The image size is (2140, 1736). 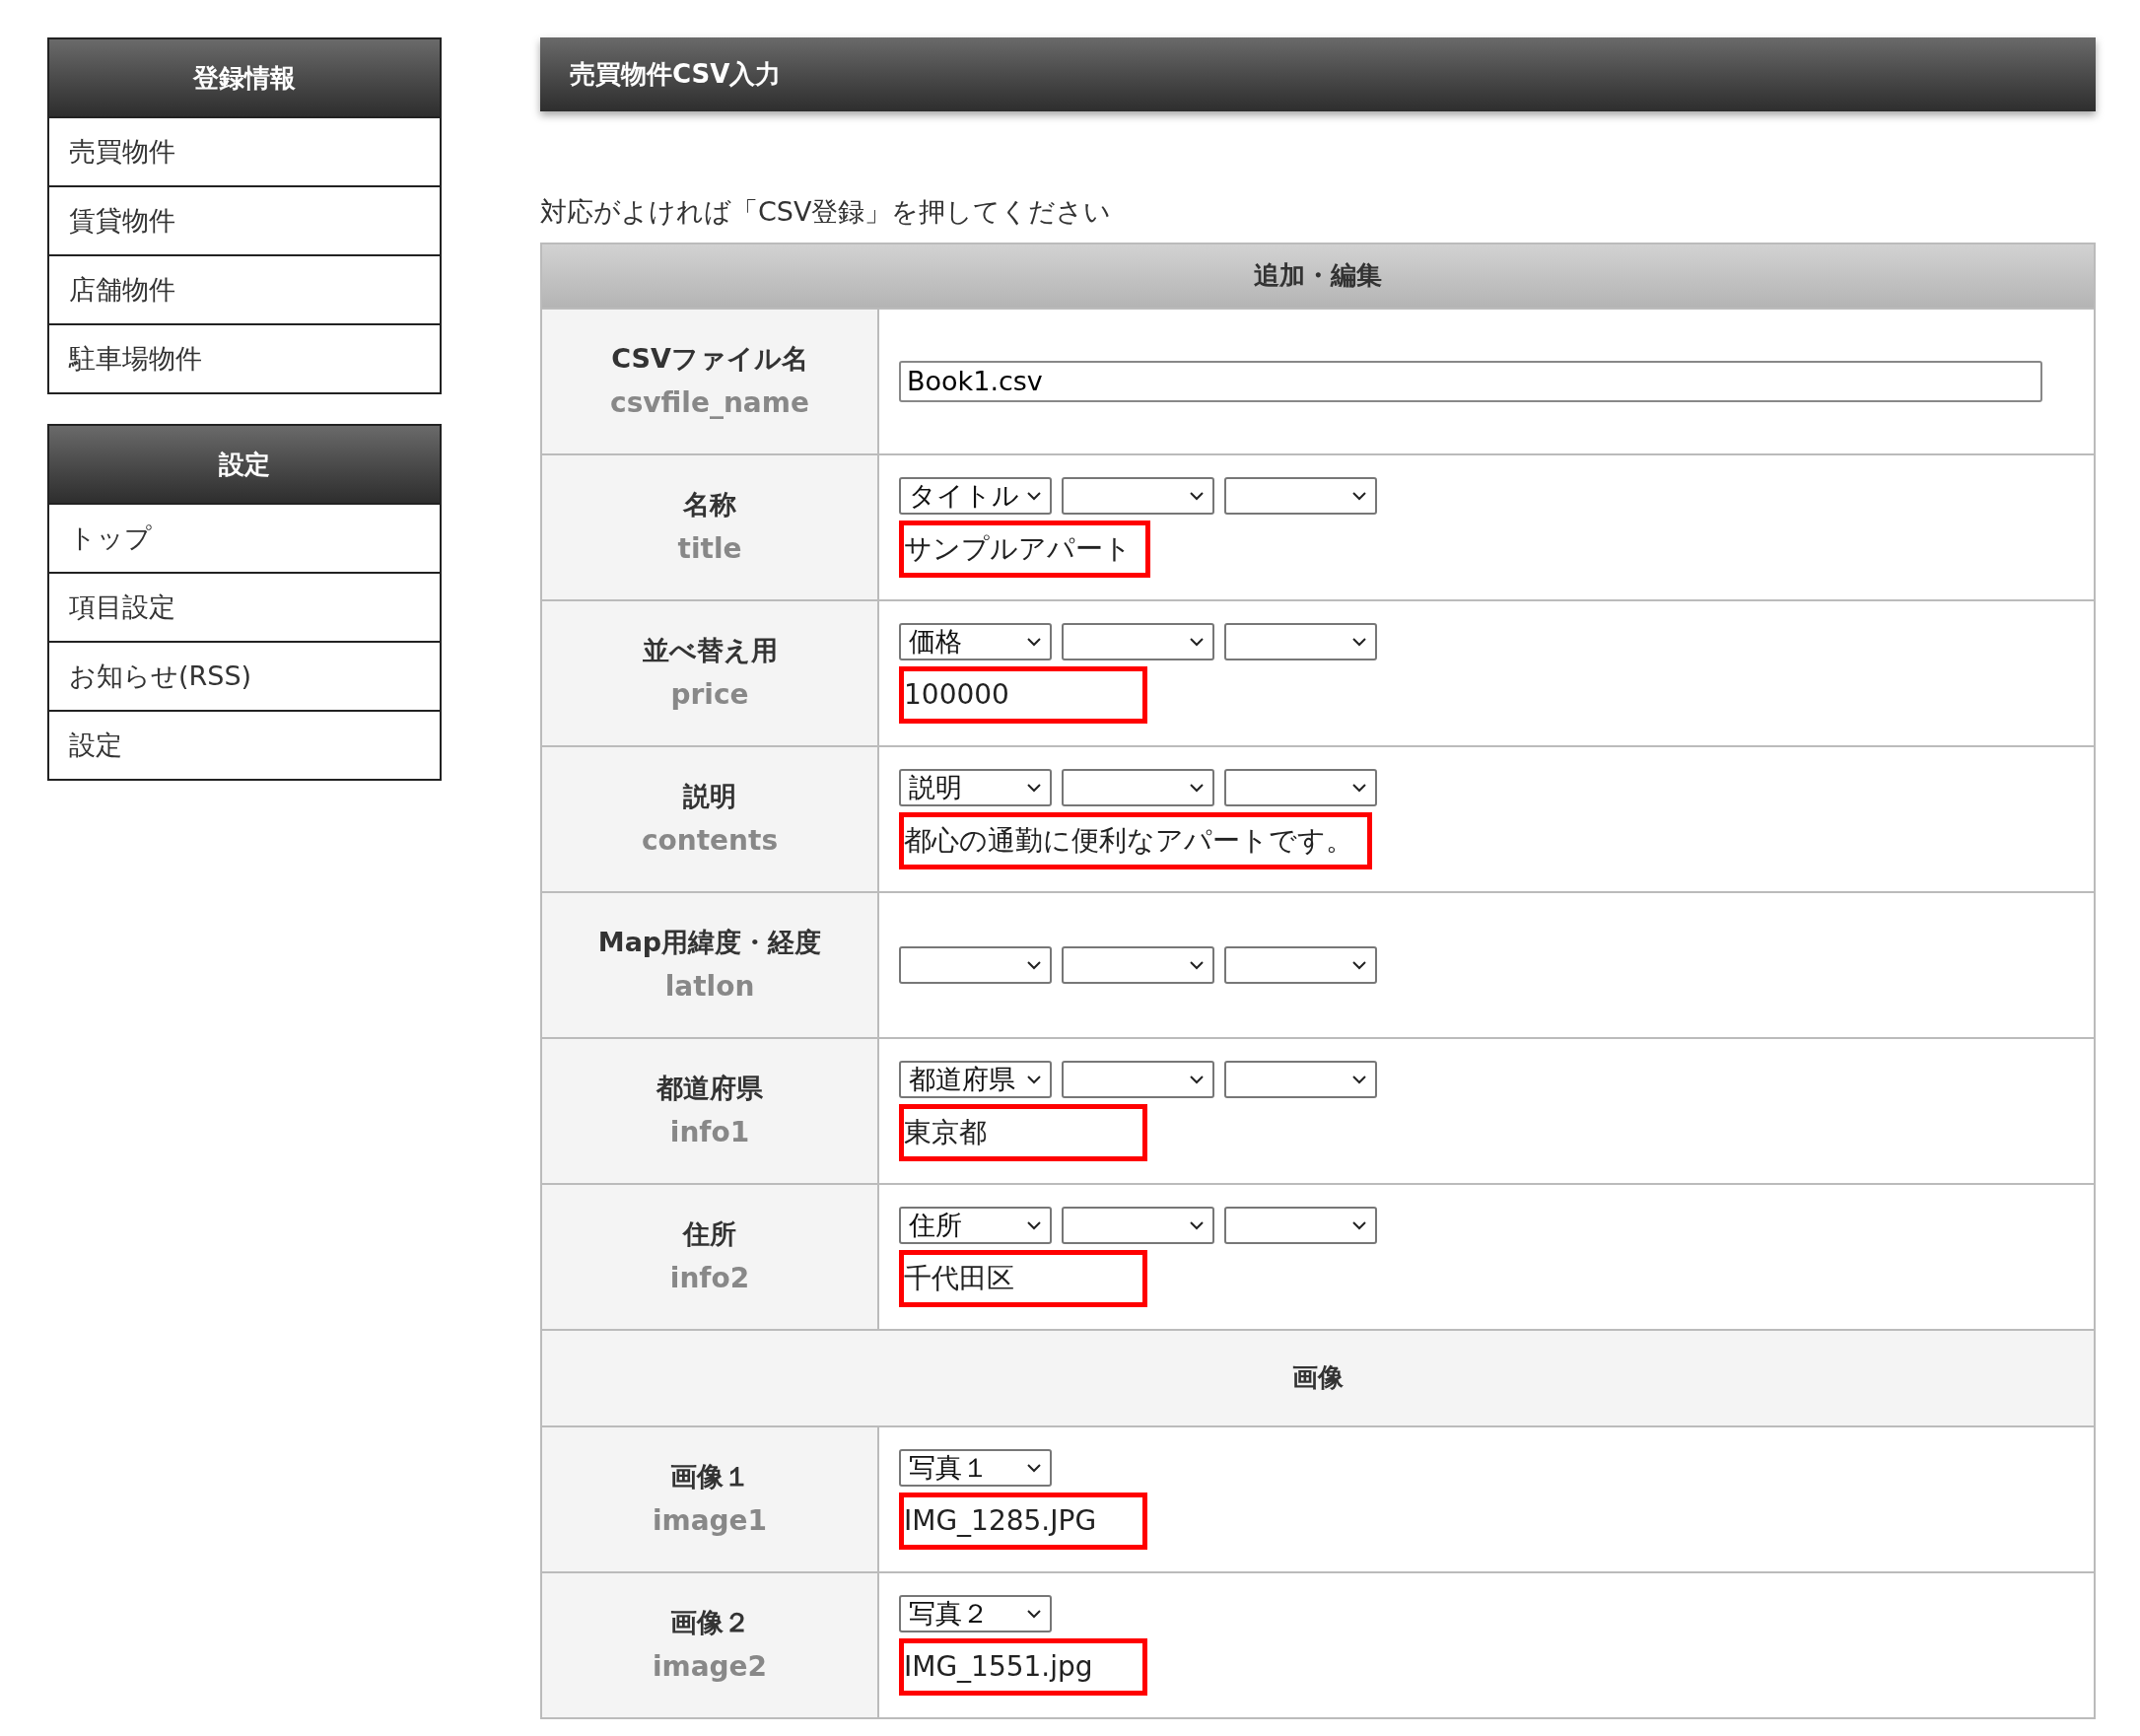 What do you see at coordinates (1023, 1278) in the screenshot?
I see `highlighted-value: 千代田区` at bounding box center [1023, 1278].